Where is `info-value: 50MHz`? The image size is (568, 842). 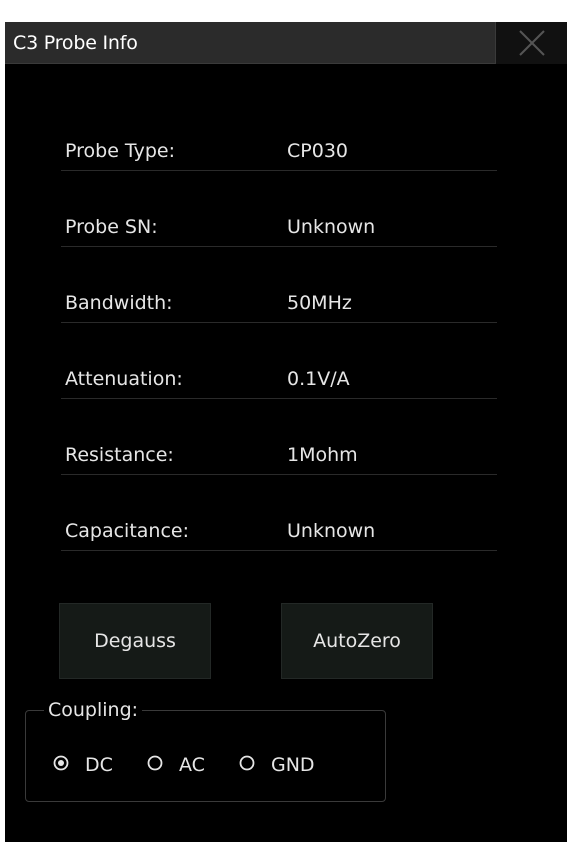 info-value: 50MHz is located at coordinates (319, 303).